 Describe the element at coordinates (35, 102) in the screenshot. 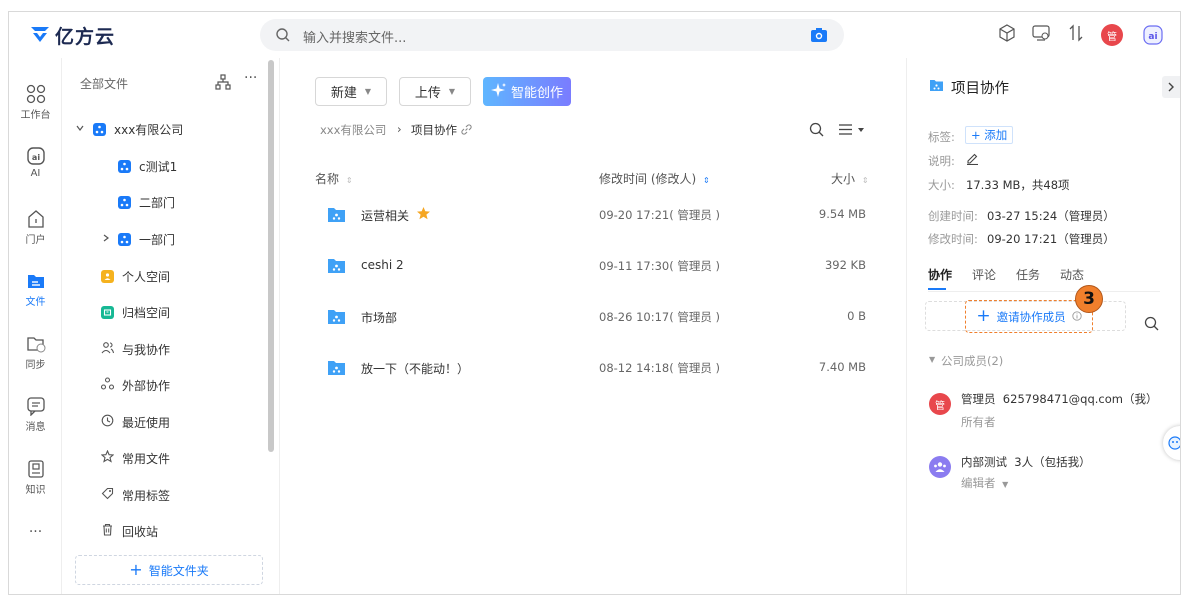

I see `rail-item-workbench: 工作台` at that location.